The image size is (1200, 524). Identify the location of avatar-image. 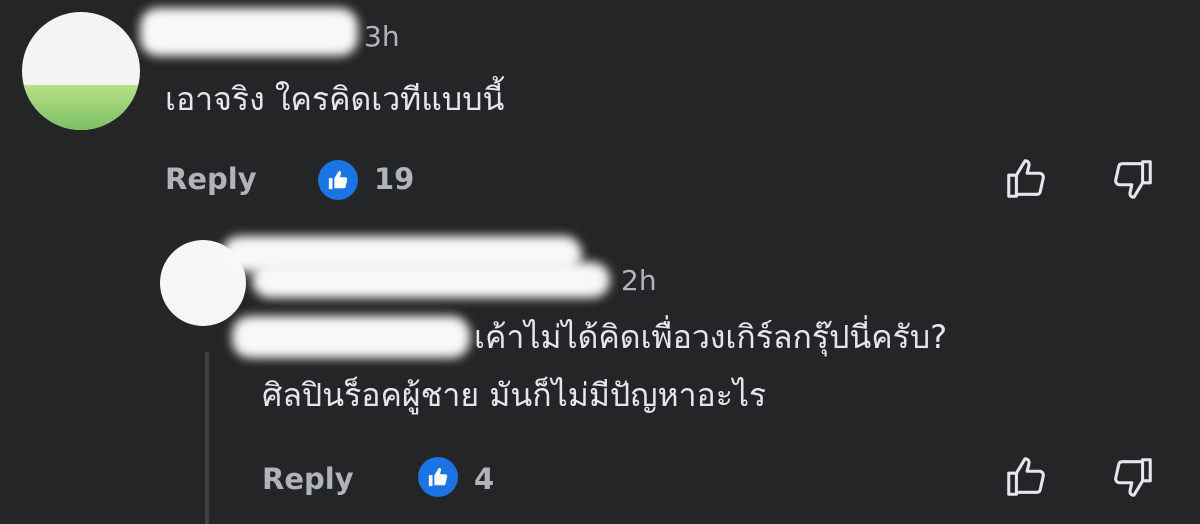
(81, 107).